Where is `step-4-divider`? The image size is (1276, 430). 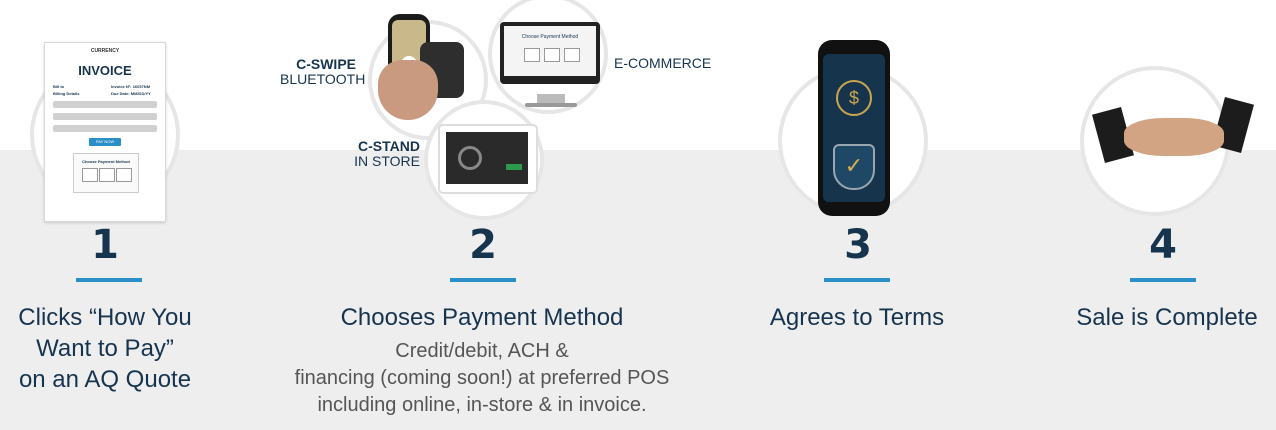 step-4-divider is located at coordinates (1163, 280).